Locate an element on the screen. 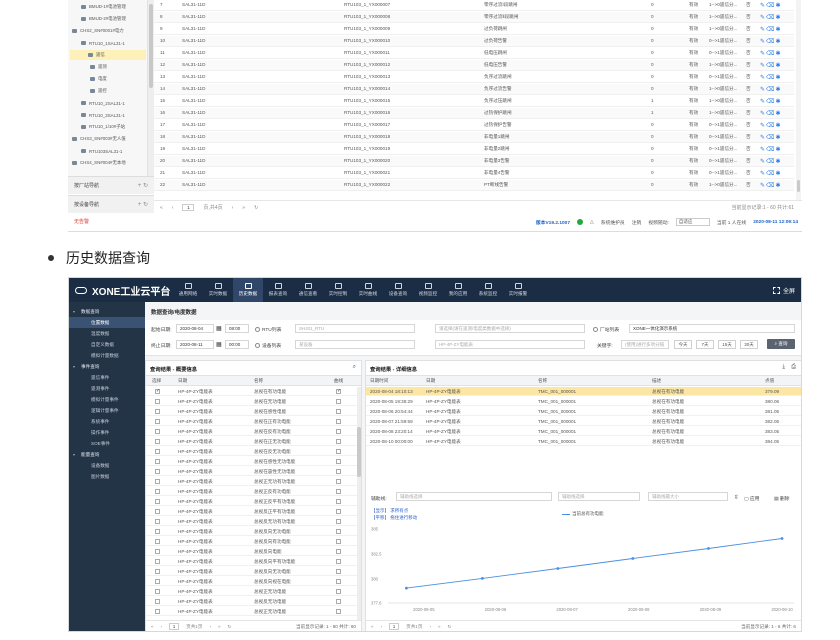  summary-scrollbar is located at coordinates (359, 503).